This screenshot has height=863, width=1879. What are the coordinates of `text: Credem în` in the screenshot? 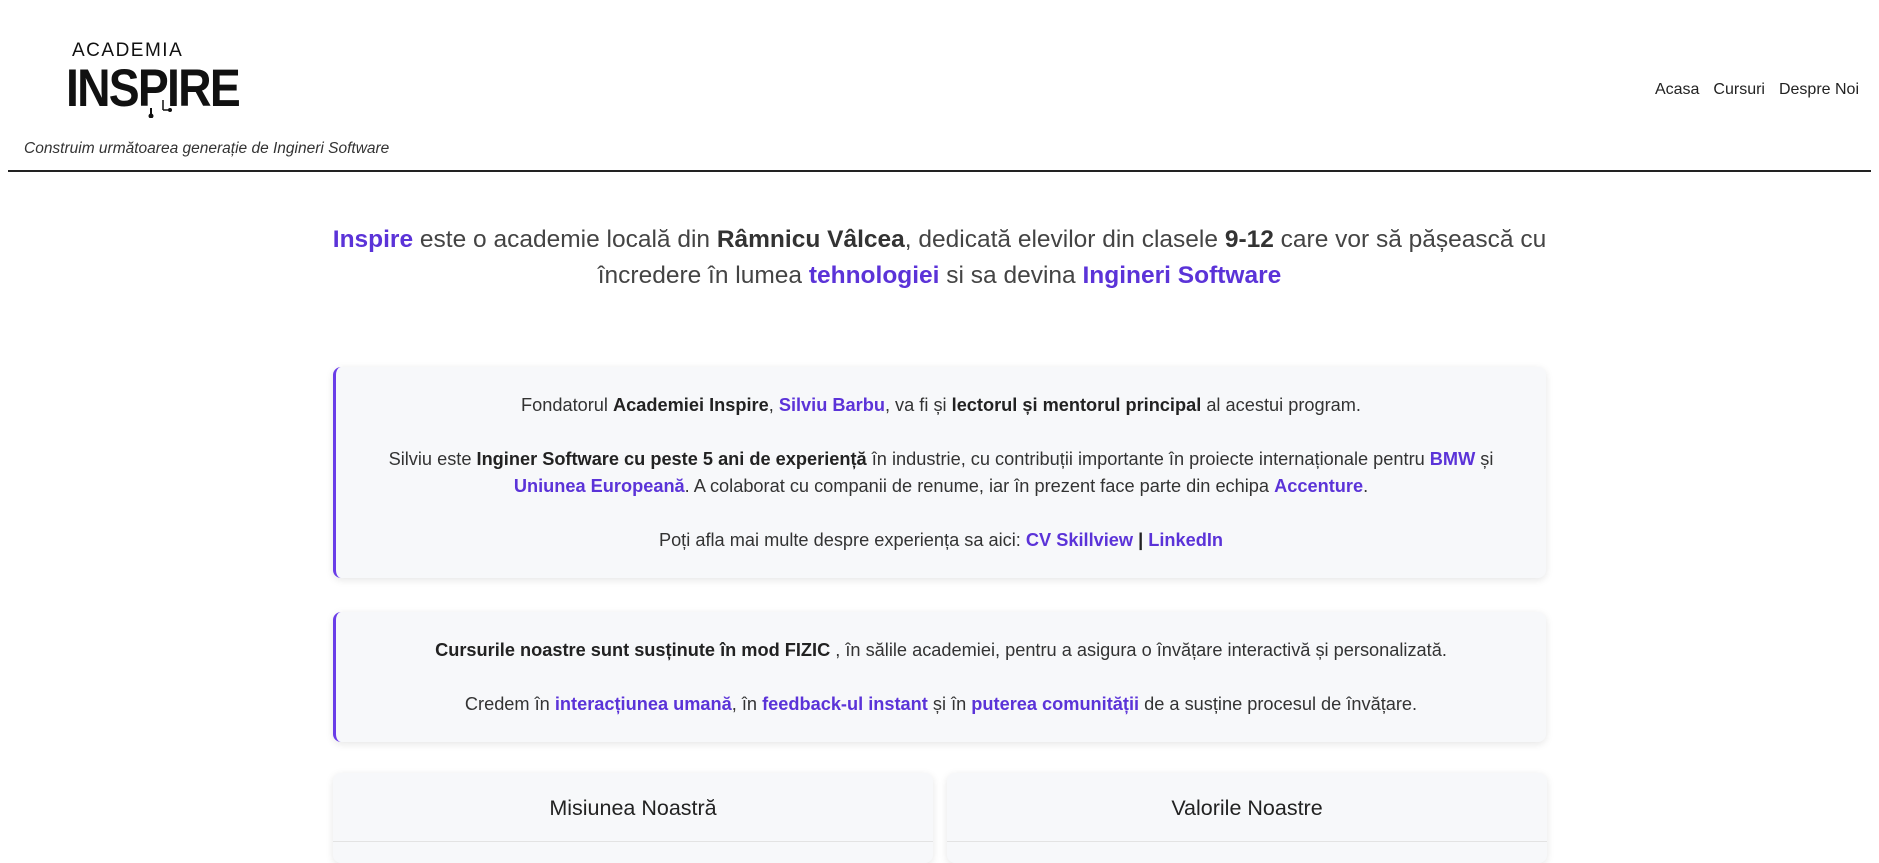 It's located at (509, 704).